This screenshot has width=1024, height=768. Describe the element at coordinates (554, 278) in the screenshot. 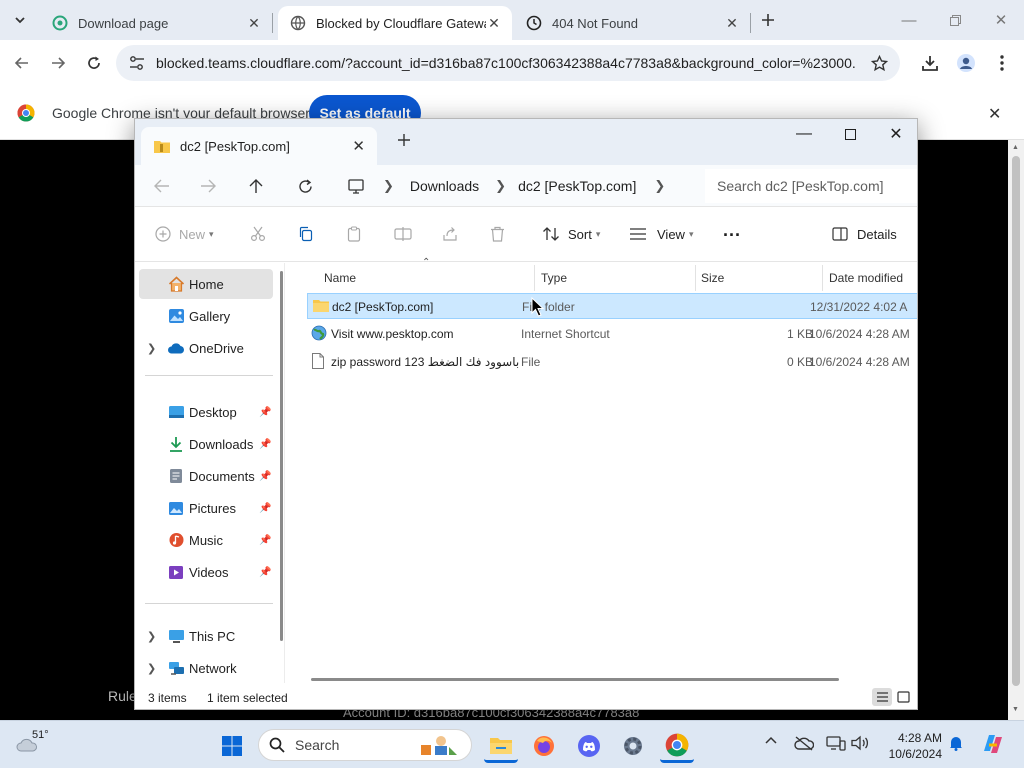

I see `column-header-type: Type` at that location.